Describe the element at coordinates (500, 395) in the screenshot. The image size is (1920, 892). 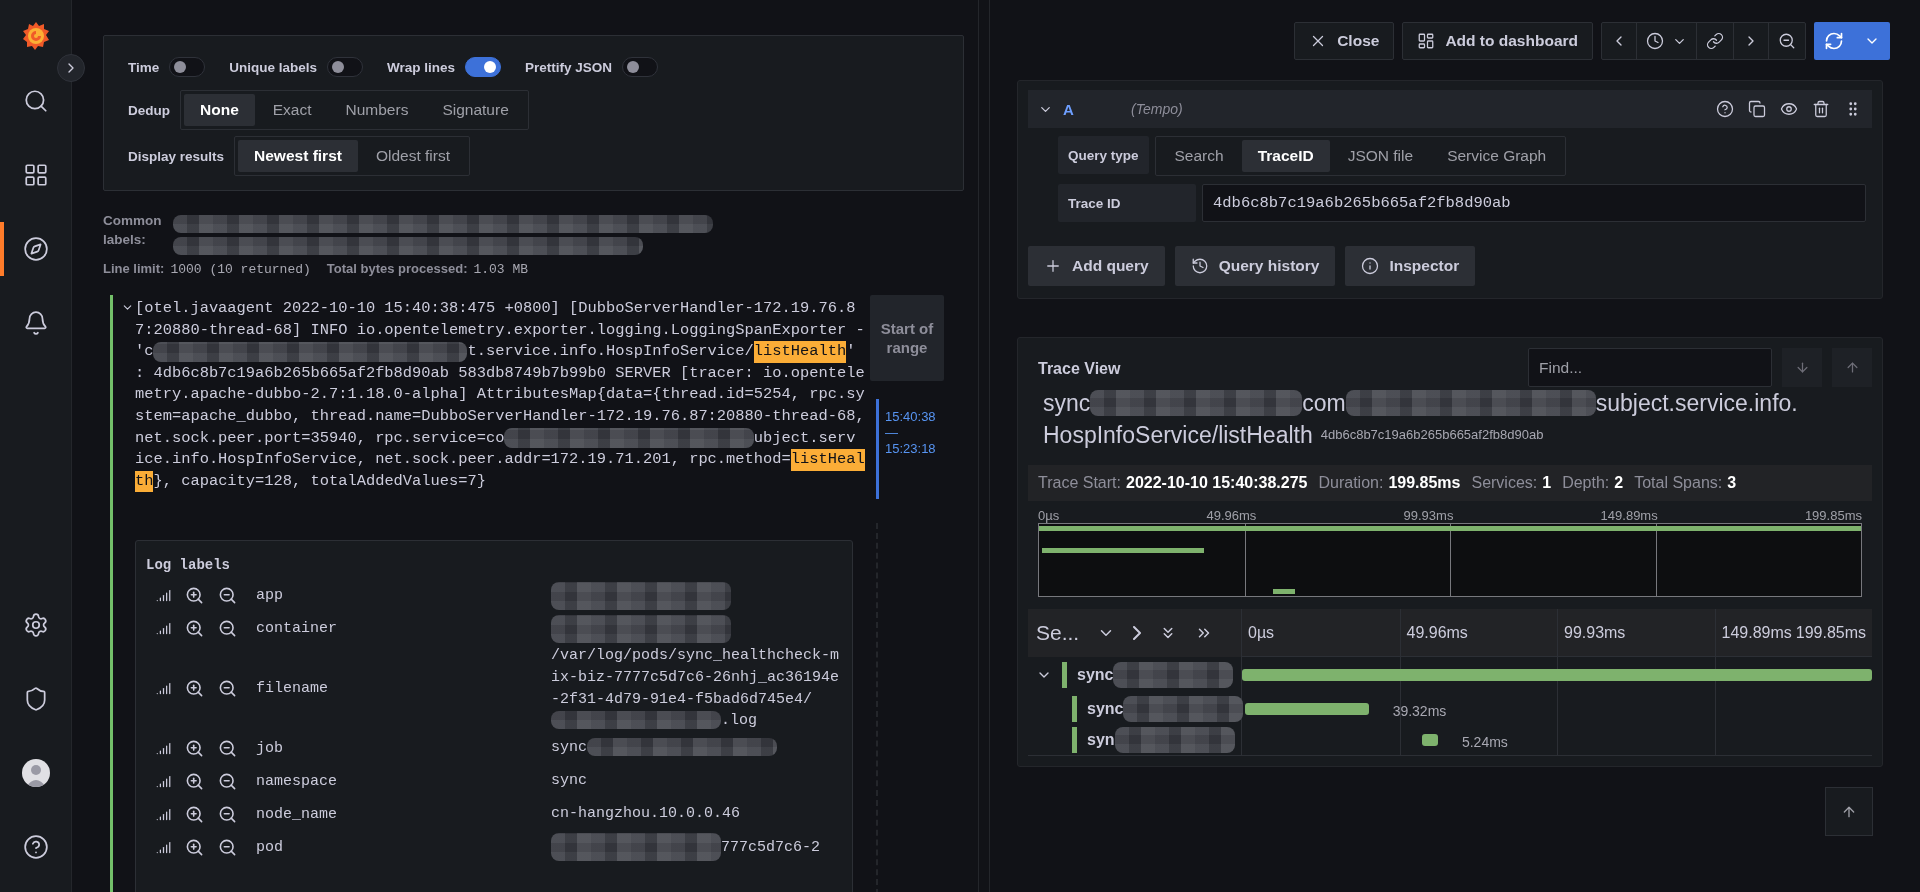
I see `log-text: metry.apache-dubbo-2.7:1.18.0-alpha] AttributesMap{data={thread.id=5254, rpc.sy` at that location.